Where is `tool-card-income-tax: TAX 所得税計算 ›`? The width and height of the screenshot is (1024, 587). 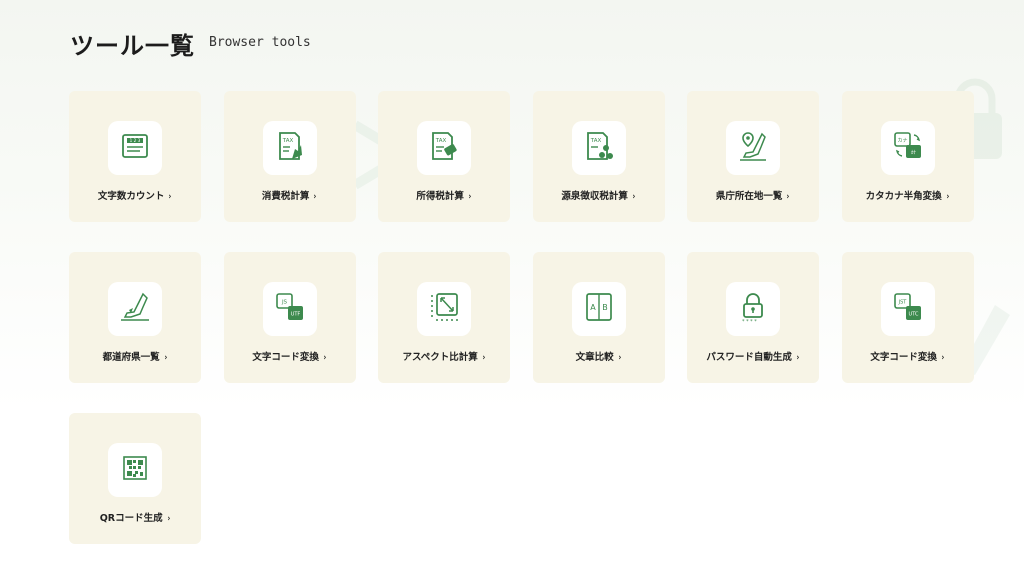 tool-card-income-tax: TAX 所得税計算 › is located at coordinates (444, 156).